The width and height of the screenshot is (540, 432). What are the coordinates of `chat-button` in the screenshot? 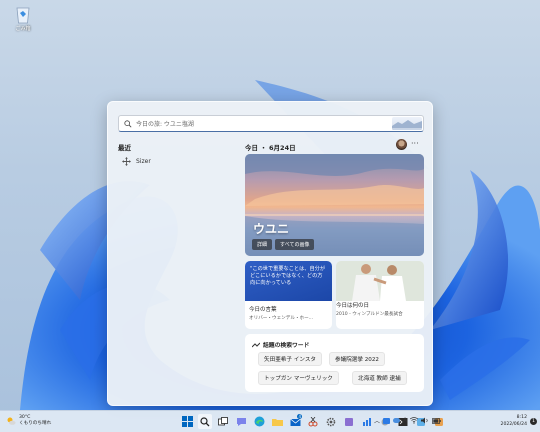 It's located at (241, 421).